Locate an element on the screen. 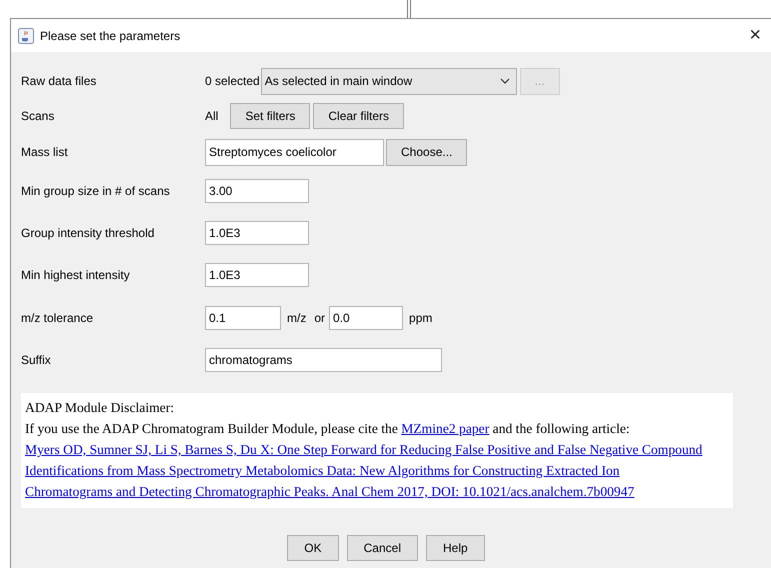  filter-button: Clear filters is located at coordinates (358, 116).